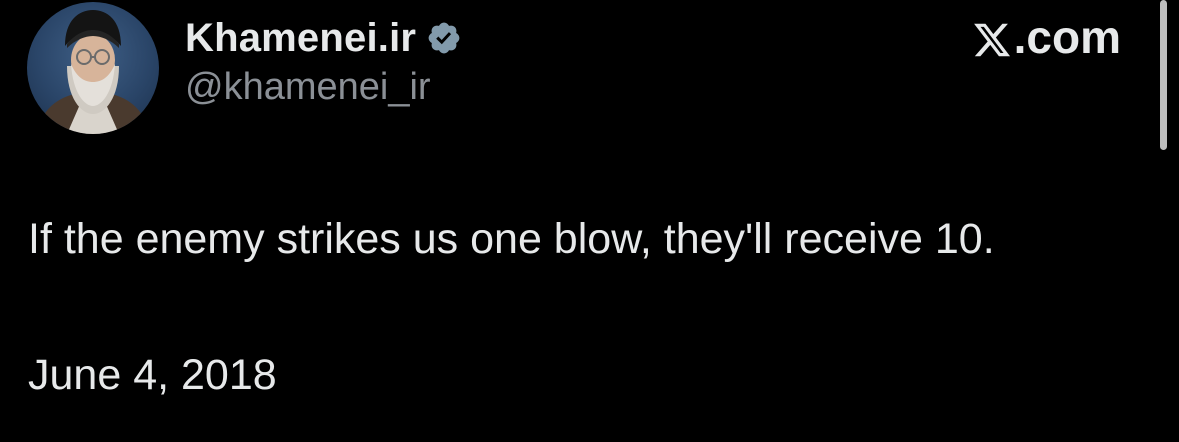  What do you see at coordinates (152, 375) in the screenshot?
I see `tweet-date: June 4, 2018` at bounding box center [152, 375].